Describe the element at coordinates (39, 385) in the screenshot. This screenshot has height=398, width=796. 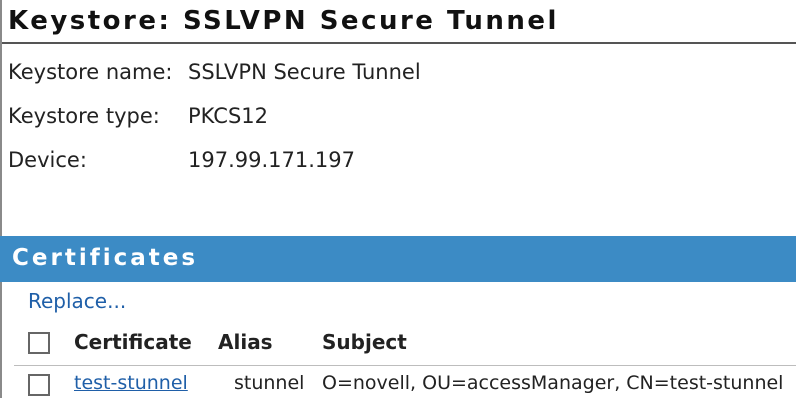
I see `row-select-checkbox` at that location.